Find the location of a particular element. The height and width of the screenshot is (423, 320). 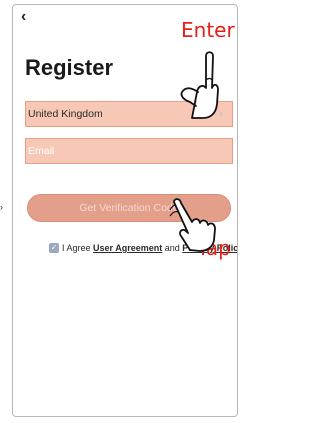

agree-prefix: I Agree is located at coordinates (78, 248).